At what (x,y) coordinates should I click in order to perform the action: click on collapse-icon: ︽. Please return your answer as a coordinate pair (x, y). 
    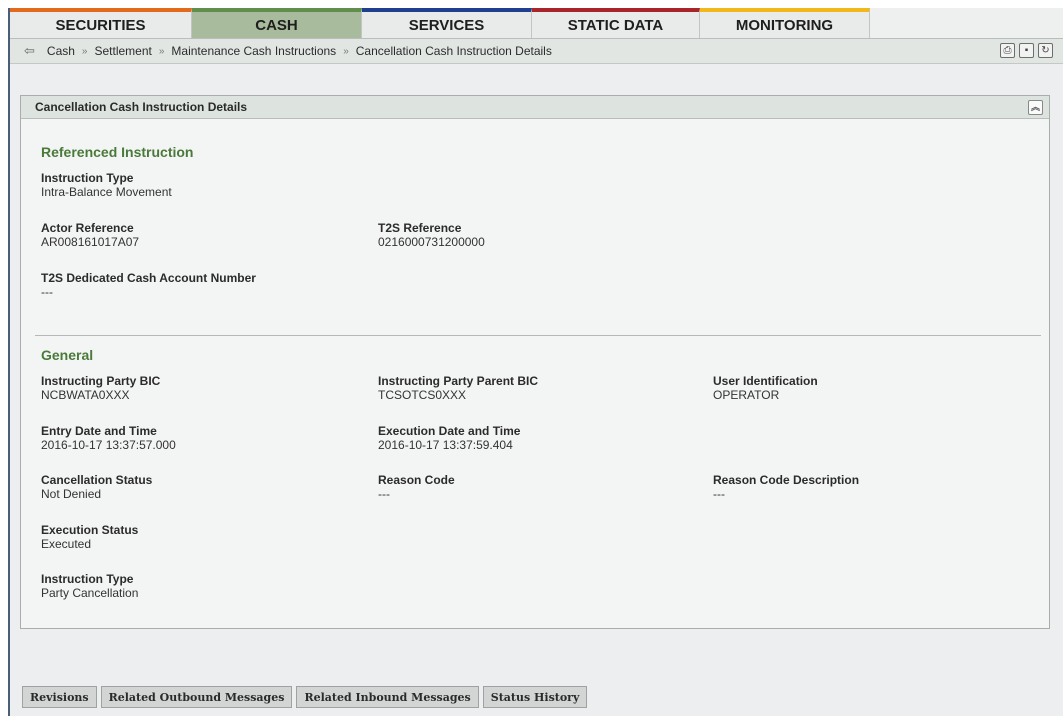
    Looking at the image, I should click on (1035, 107).